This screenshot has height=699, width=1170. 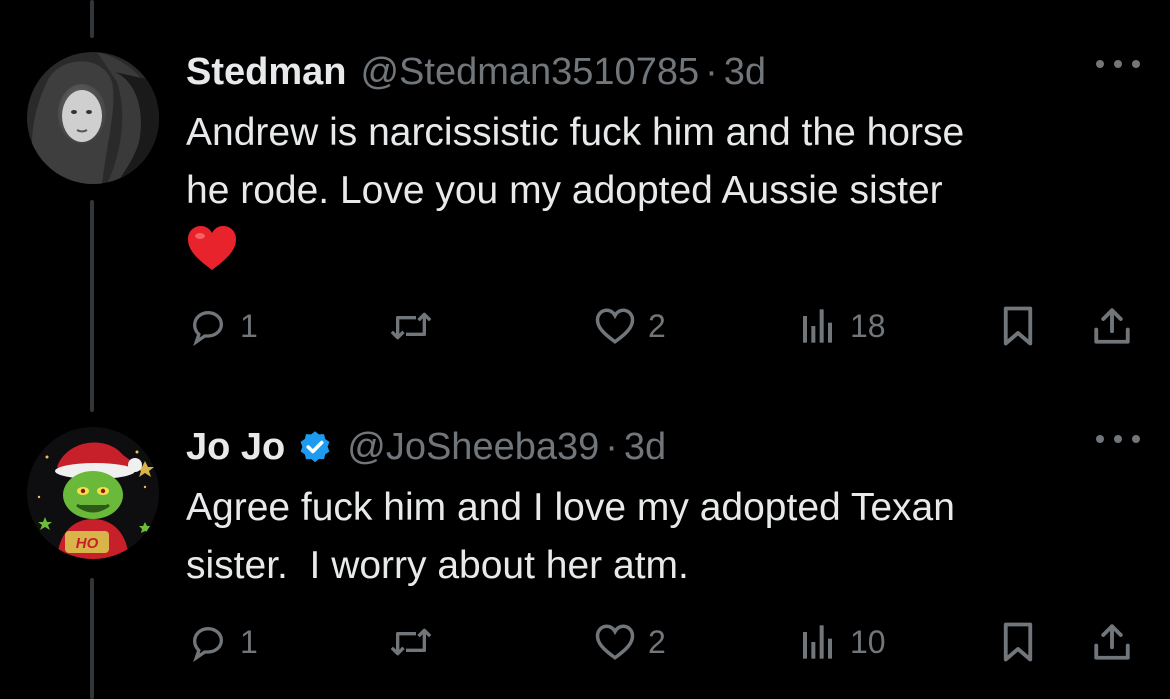 I want to click on tweet-header: Jo Jo @JoSheeba39 · 3d, so click(x=426, y=447).